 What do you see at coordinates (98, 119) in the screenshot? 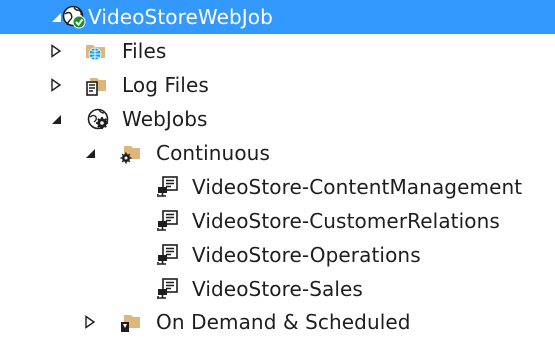
I see `webjobs-gear-icon` at bounding box center [98, 119].